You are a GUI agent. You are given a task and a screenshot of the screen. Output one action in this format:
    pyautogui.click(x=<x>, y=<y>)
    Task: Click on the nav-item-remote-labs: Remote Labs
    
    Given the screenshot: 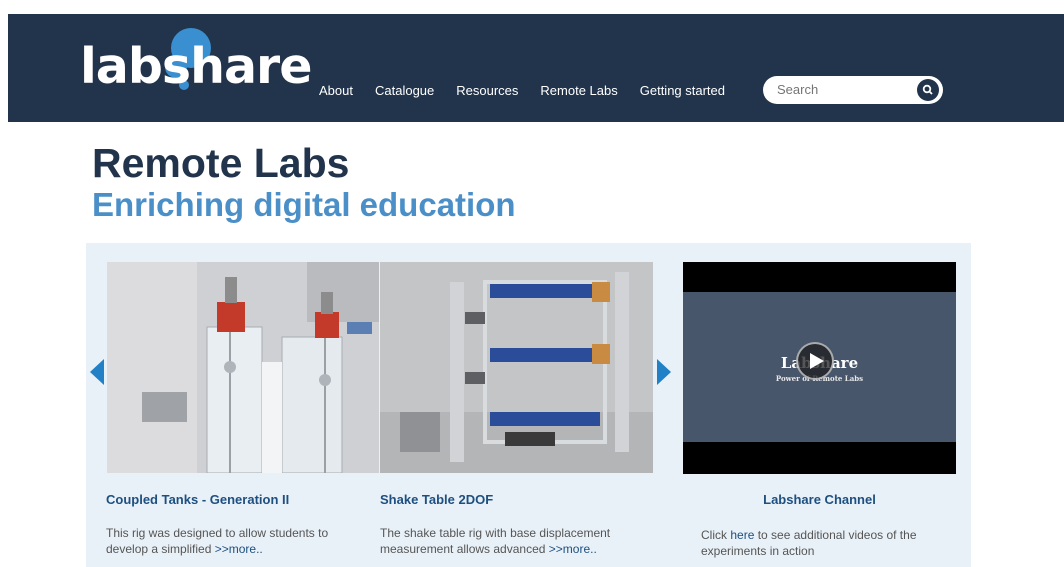 What is the action you would take?
    pyautogui.click(x=578, y=90)
    